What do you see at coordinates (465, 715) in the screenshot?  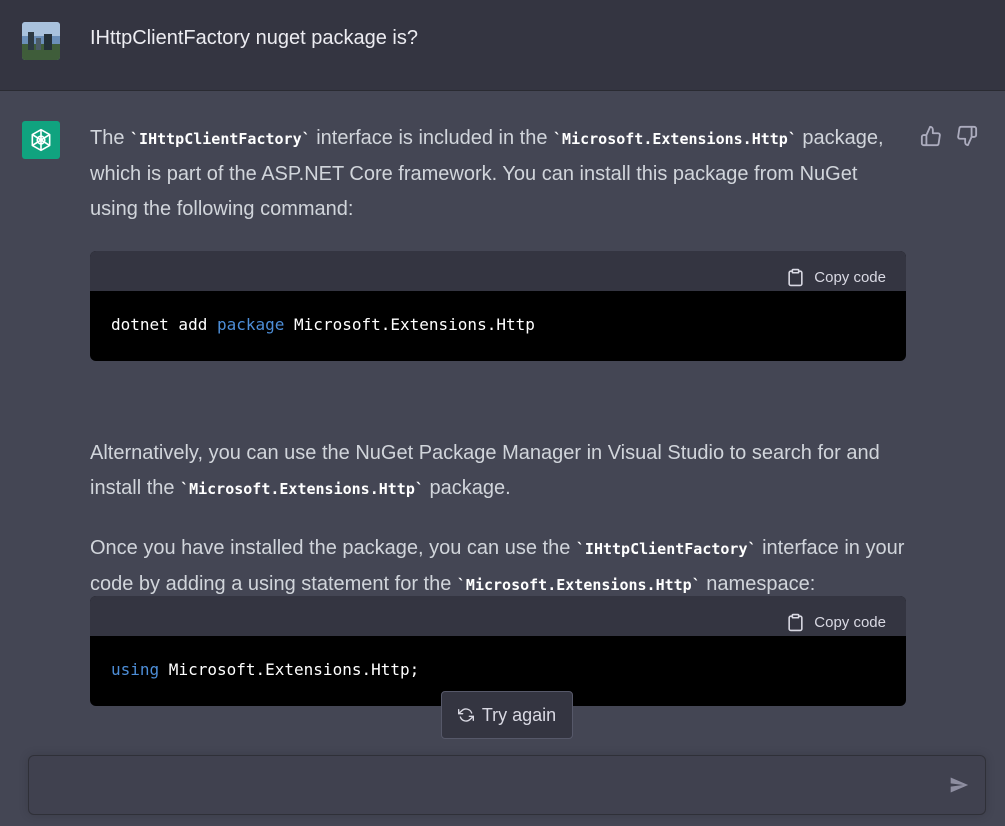 I see `regenerate-icon` at bounding box center [465, 715].